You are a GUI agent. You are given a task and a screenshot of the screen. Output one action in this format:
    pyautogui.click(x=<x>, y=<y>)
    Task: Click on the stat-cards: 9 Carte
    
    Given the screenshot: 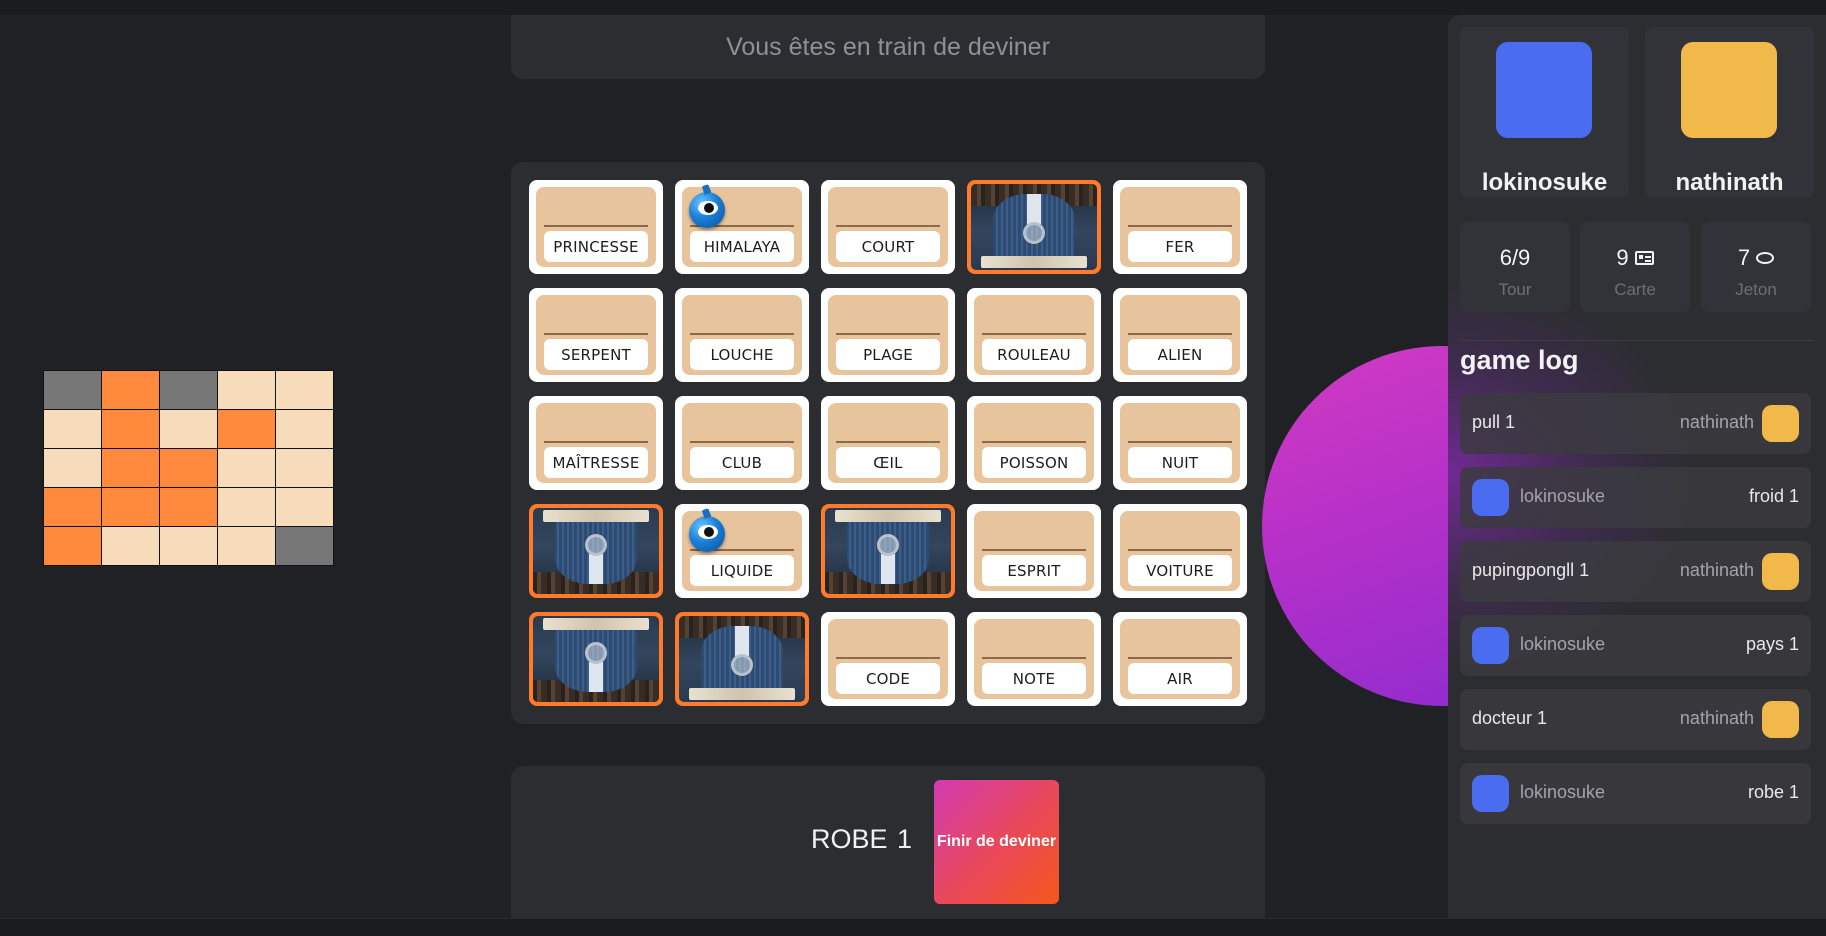 What is the action you would take?
    pyautogui.click(x=1635, y=267)
    